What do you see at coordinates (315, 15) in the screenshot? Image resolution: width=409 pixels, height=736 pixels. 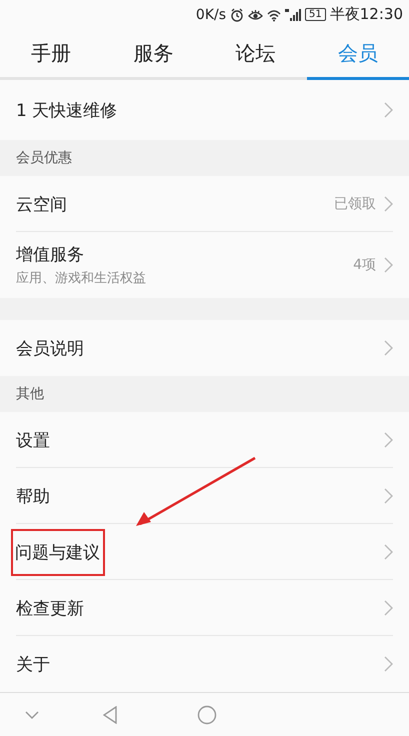 I see `battery-level: 51` at bounding box center [315, 15].